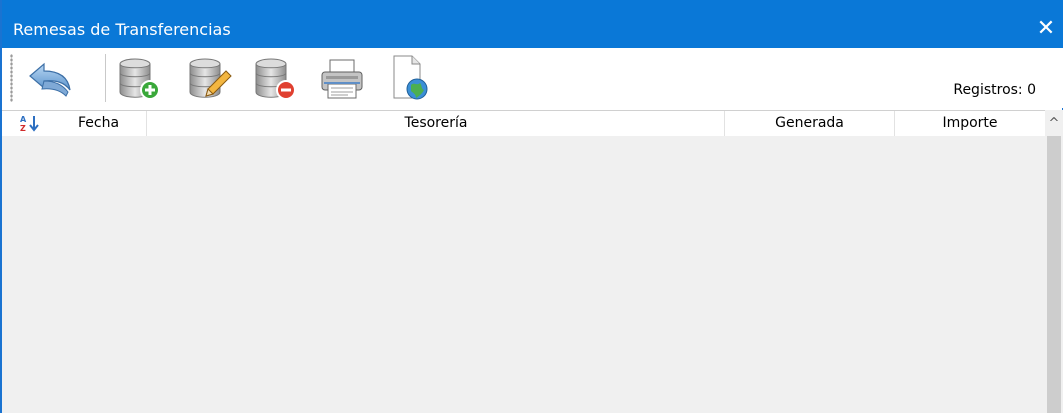 The height and width of the screenshot is (413, 1063). Describe the element at coordinates (1054, 274) in the screenshot. I see `scroll-thumb` at that location.